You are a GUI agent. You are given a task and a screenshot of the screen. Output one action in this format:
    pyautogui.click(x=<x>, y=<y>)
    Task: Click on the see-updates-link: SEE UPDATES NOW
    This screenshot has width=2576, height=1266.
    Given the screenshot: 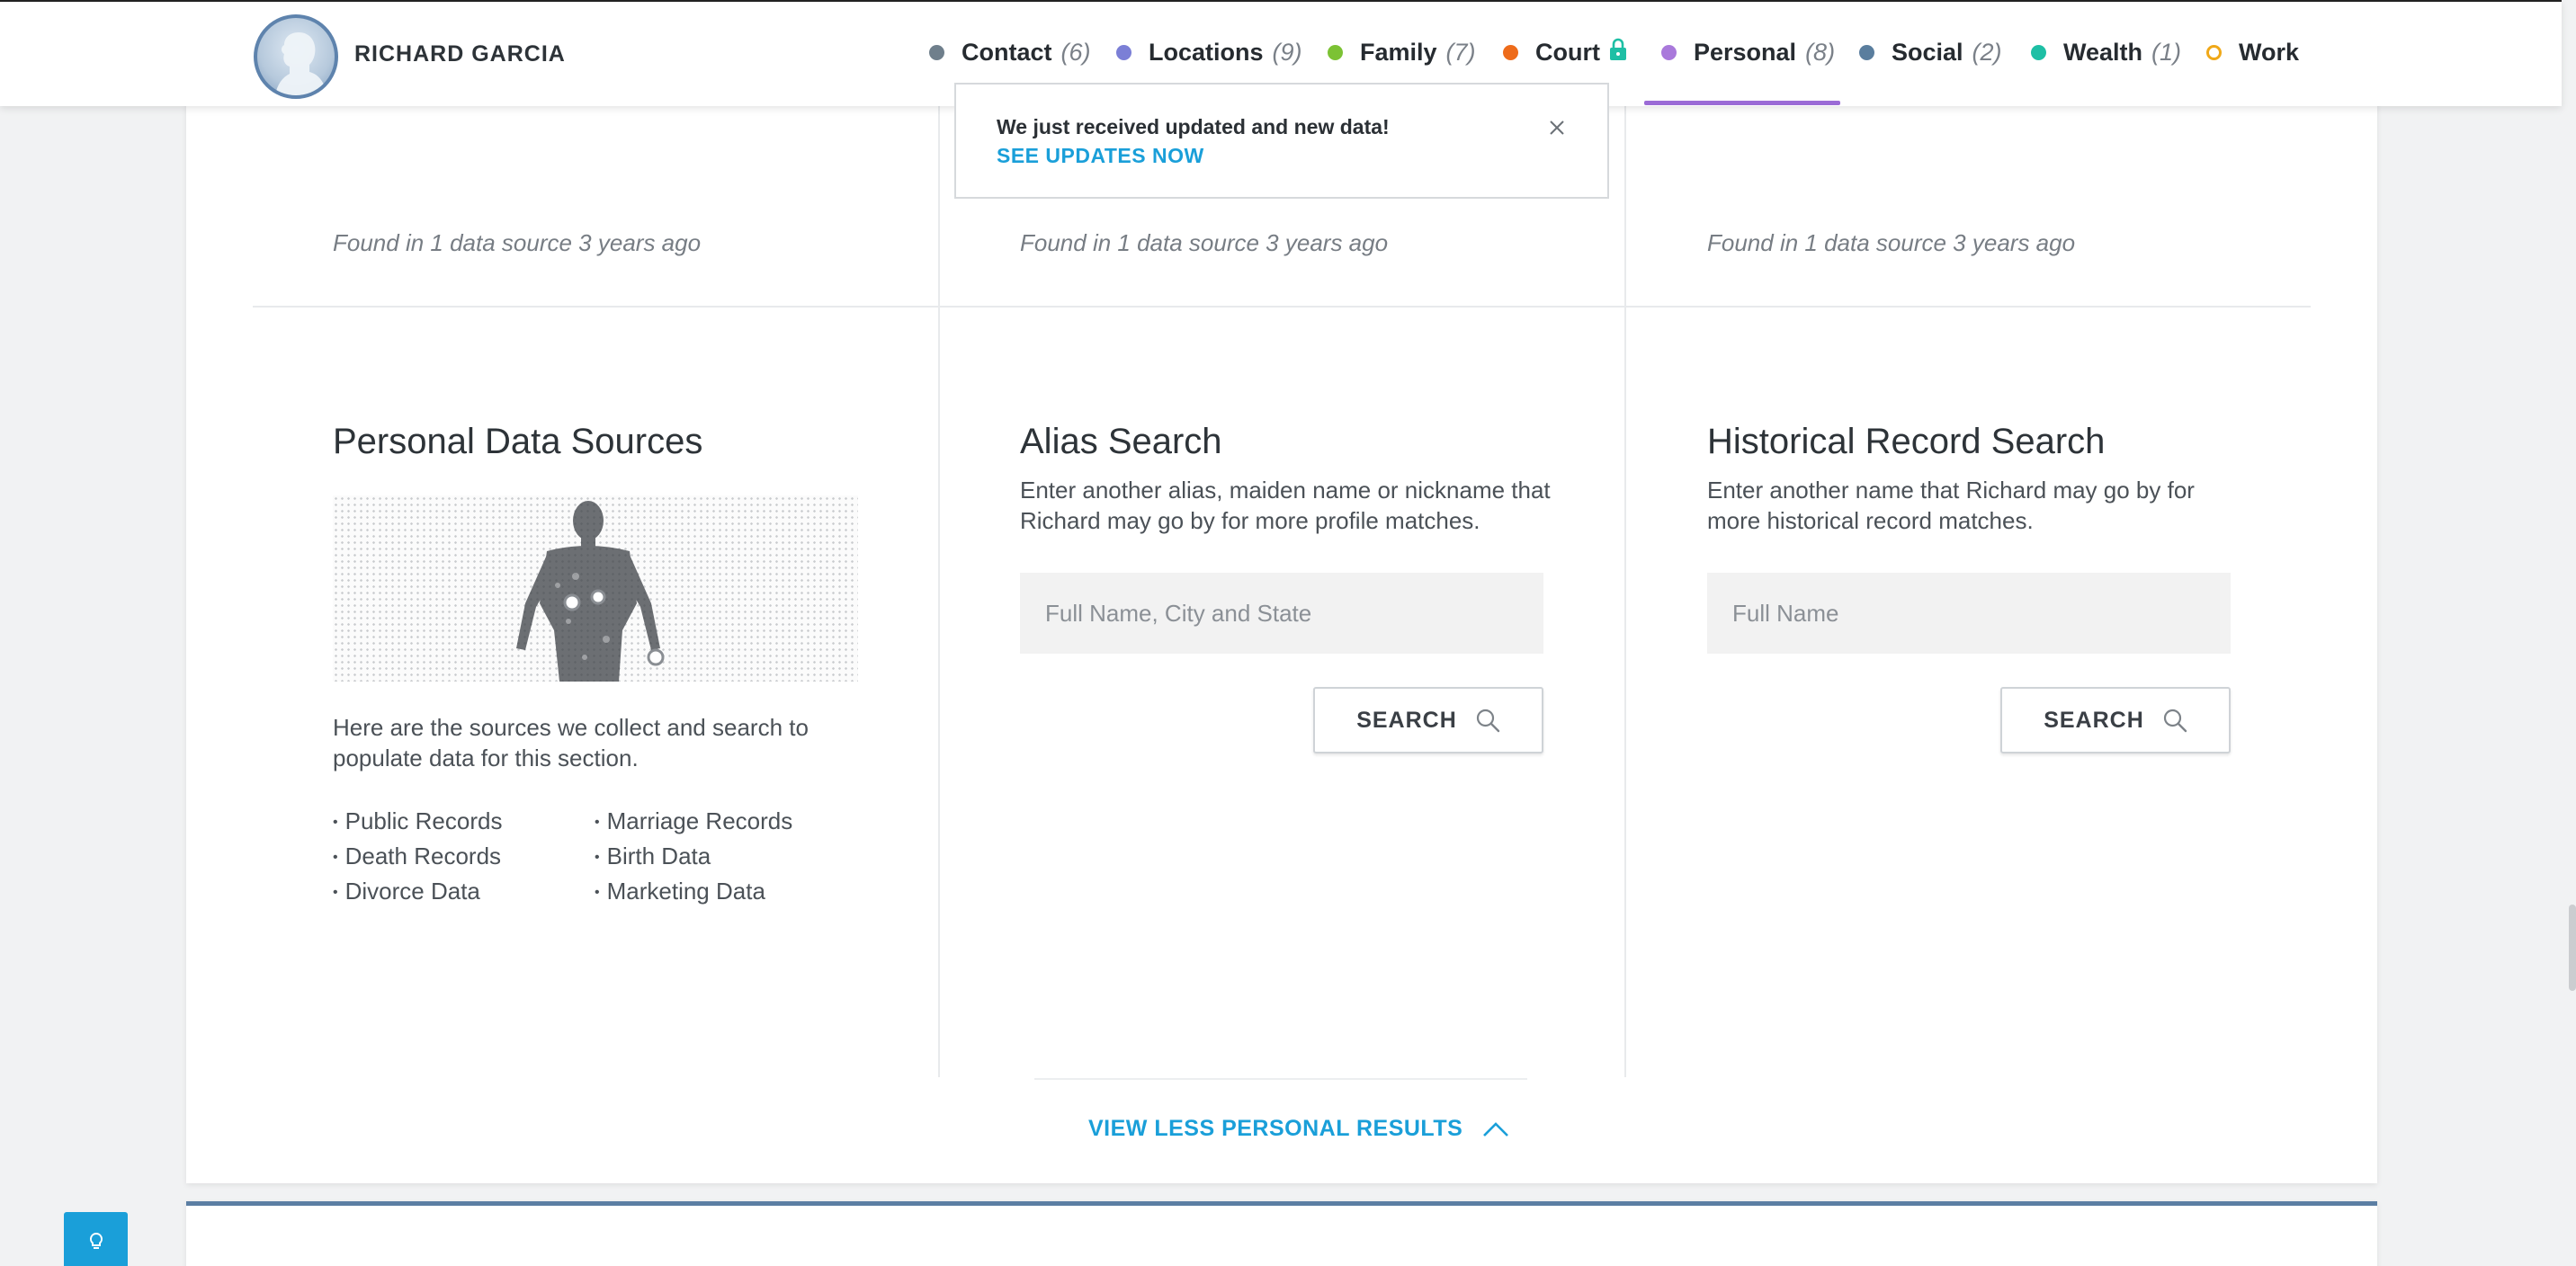 What is the action you would take?
    pyautogui.click(x=1100, y=156)
    